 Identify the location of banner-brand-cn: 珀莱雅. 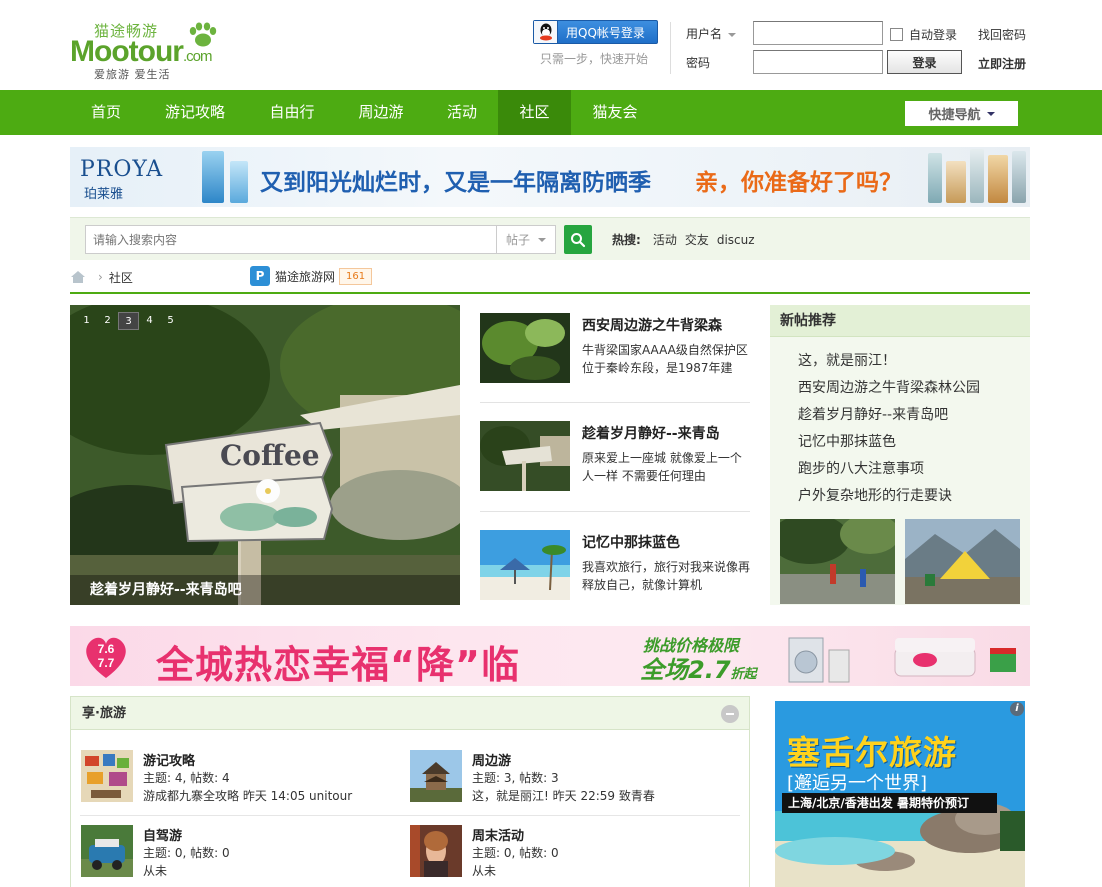
(104, 194).